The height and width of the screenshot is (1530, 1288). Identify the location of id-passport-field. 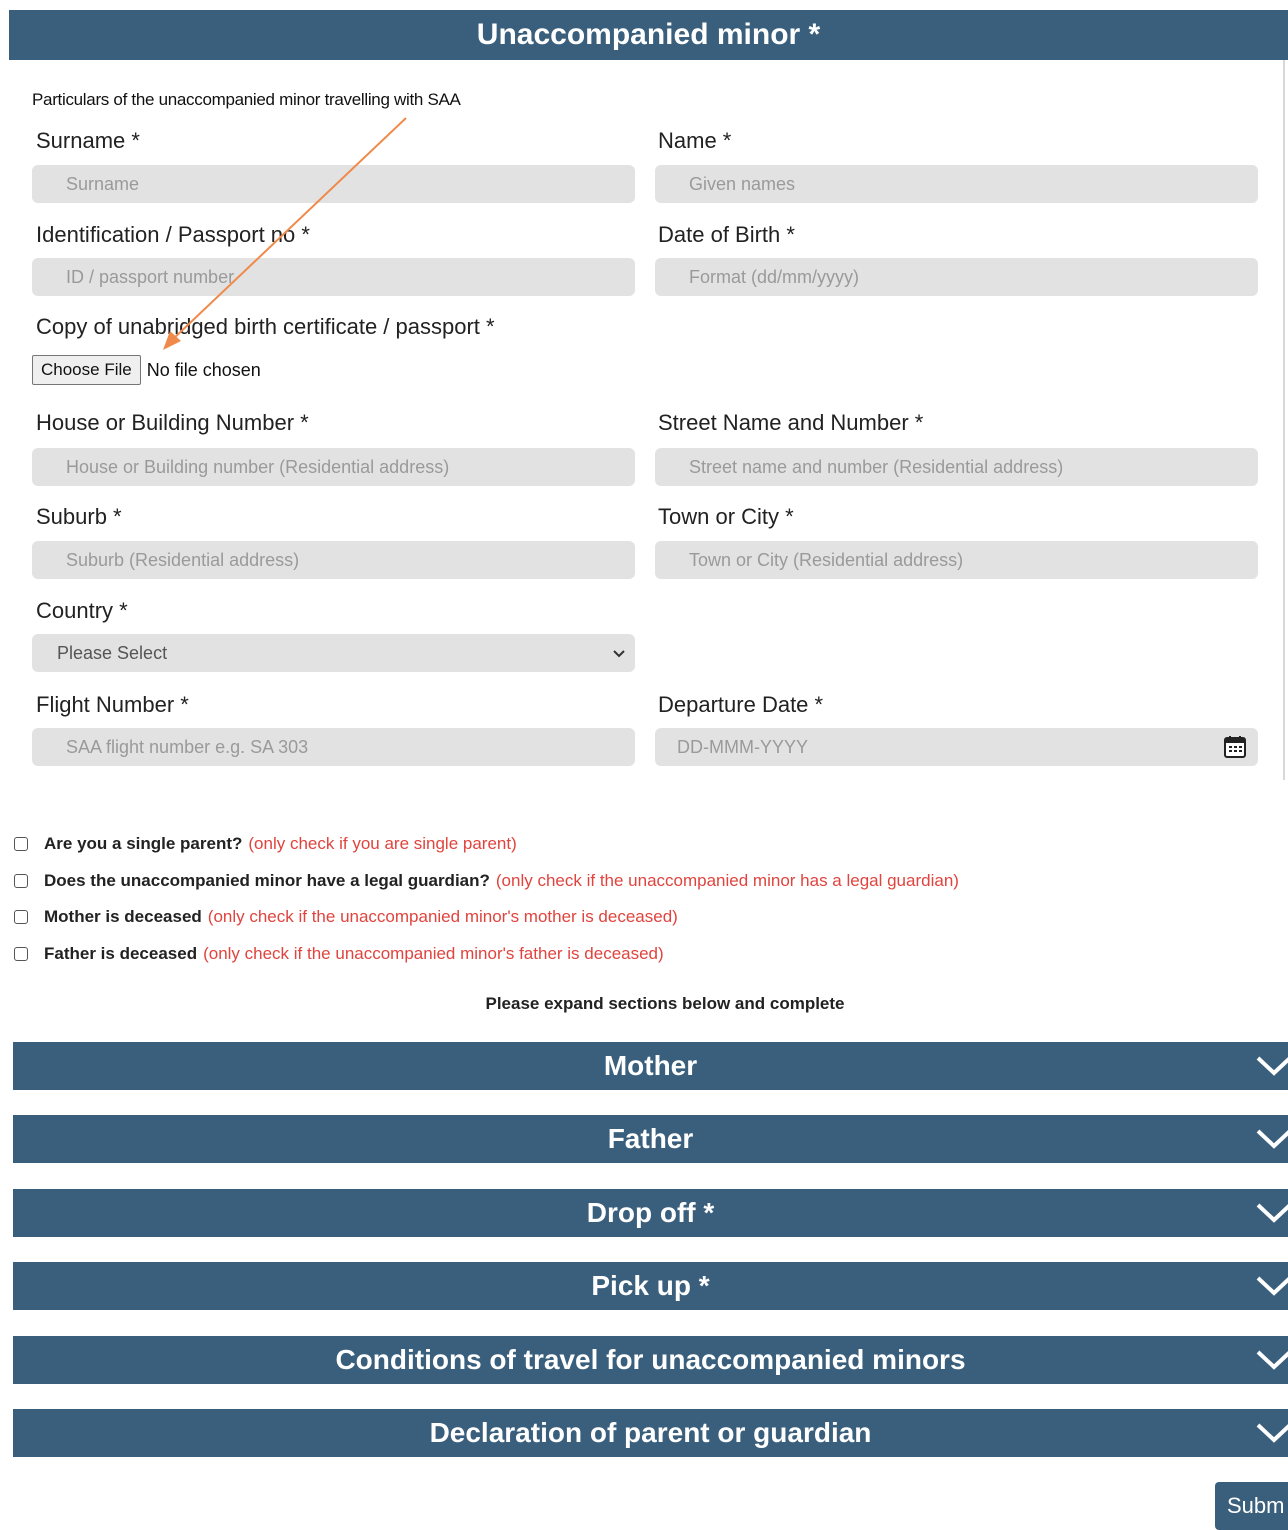
(333, 277).